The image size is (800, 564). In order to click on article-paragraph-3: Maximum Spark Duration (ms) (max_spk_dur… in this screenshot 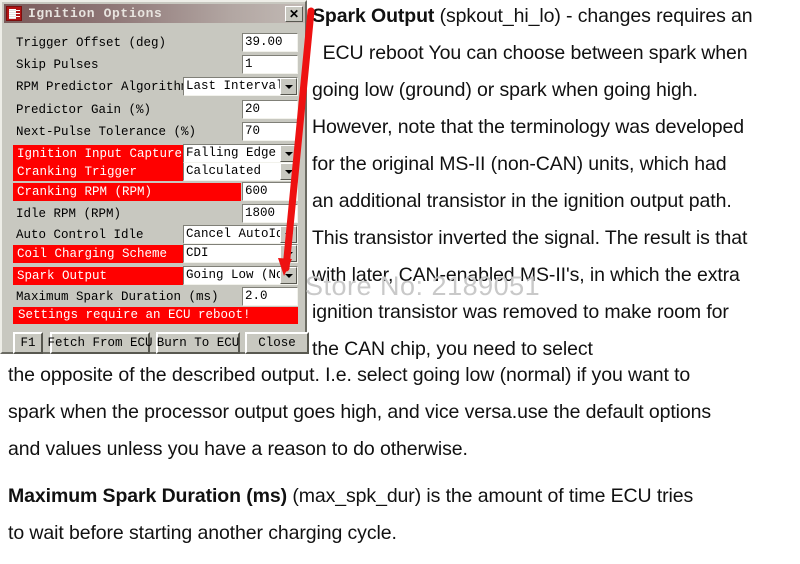, I will do `click(403, 515)`.